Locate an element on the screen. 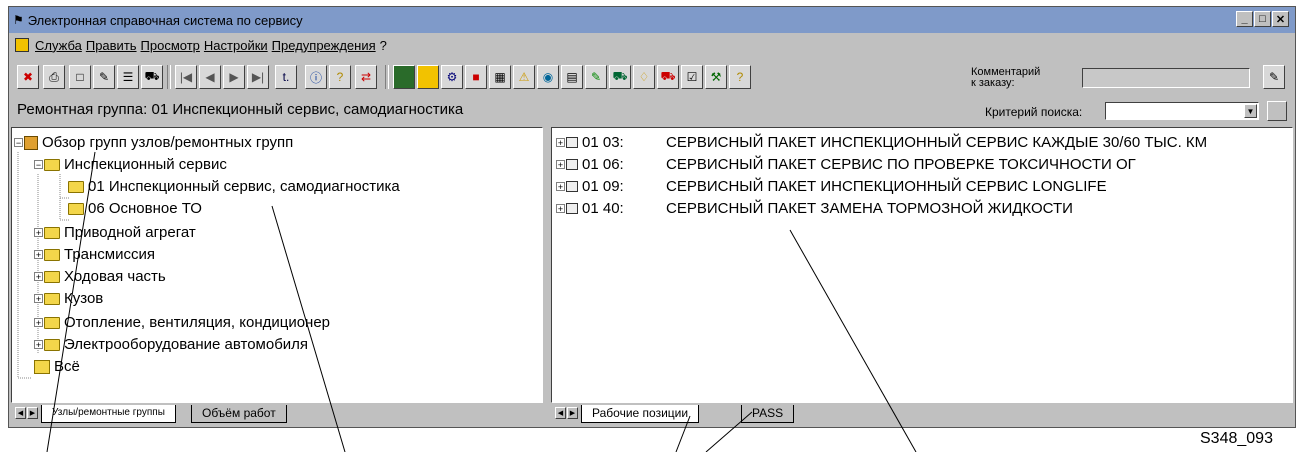 This screenshot has width=1308, height=452. tree-label: Электрооборудование автомобиля is located at coordinates (186, 344).